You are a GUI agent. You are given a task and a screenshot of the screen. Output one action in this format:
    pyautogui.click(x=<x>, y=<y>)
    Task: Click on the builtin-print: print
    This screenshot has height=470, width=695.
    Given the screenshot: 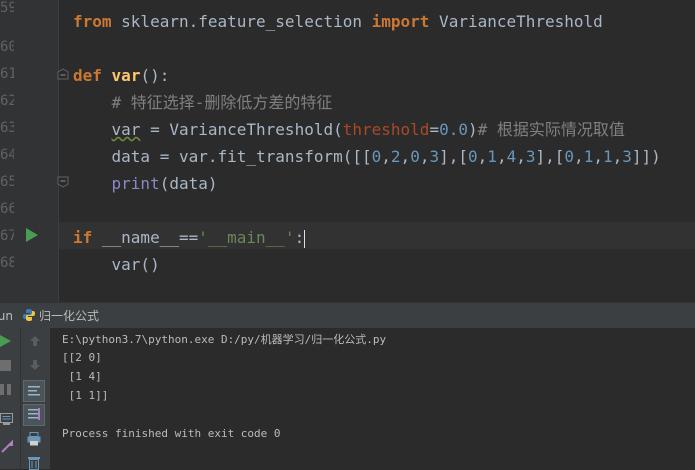 What is the action you would take?
    pyautogui.click(x=135, y=183)
    